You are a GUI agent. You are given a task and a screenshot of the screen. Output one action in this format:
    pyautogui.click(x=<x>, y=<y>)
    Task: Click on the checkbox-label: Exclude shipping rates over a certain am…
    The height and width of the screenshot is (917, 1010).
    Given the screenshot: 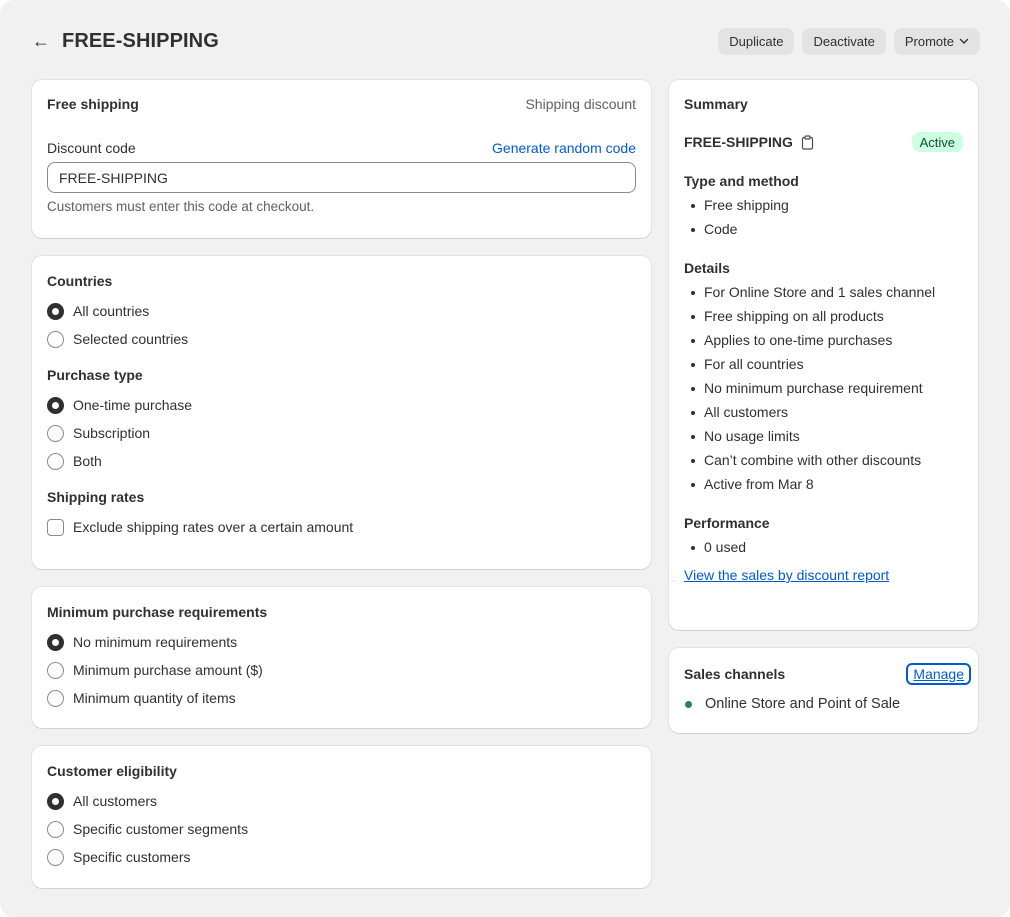 What is the action you would take?
    pyautogui.click(x=213, y=527)
    